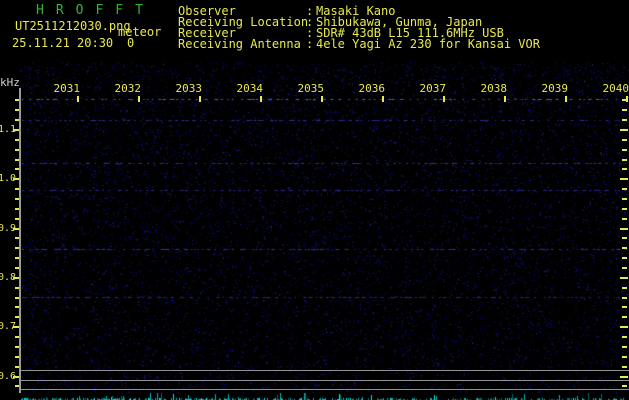 The image size is (629, 400). I want to click on time-label: 2037, so click(433, 88).